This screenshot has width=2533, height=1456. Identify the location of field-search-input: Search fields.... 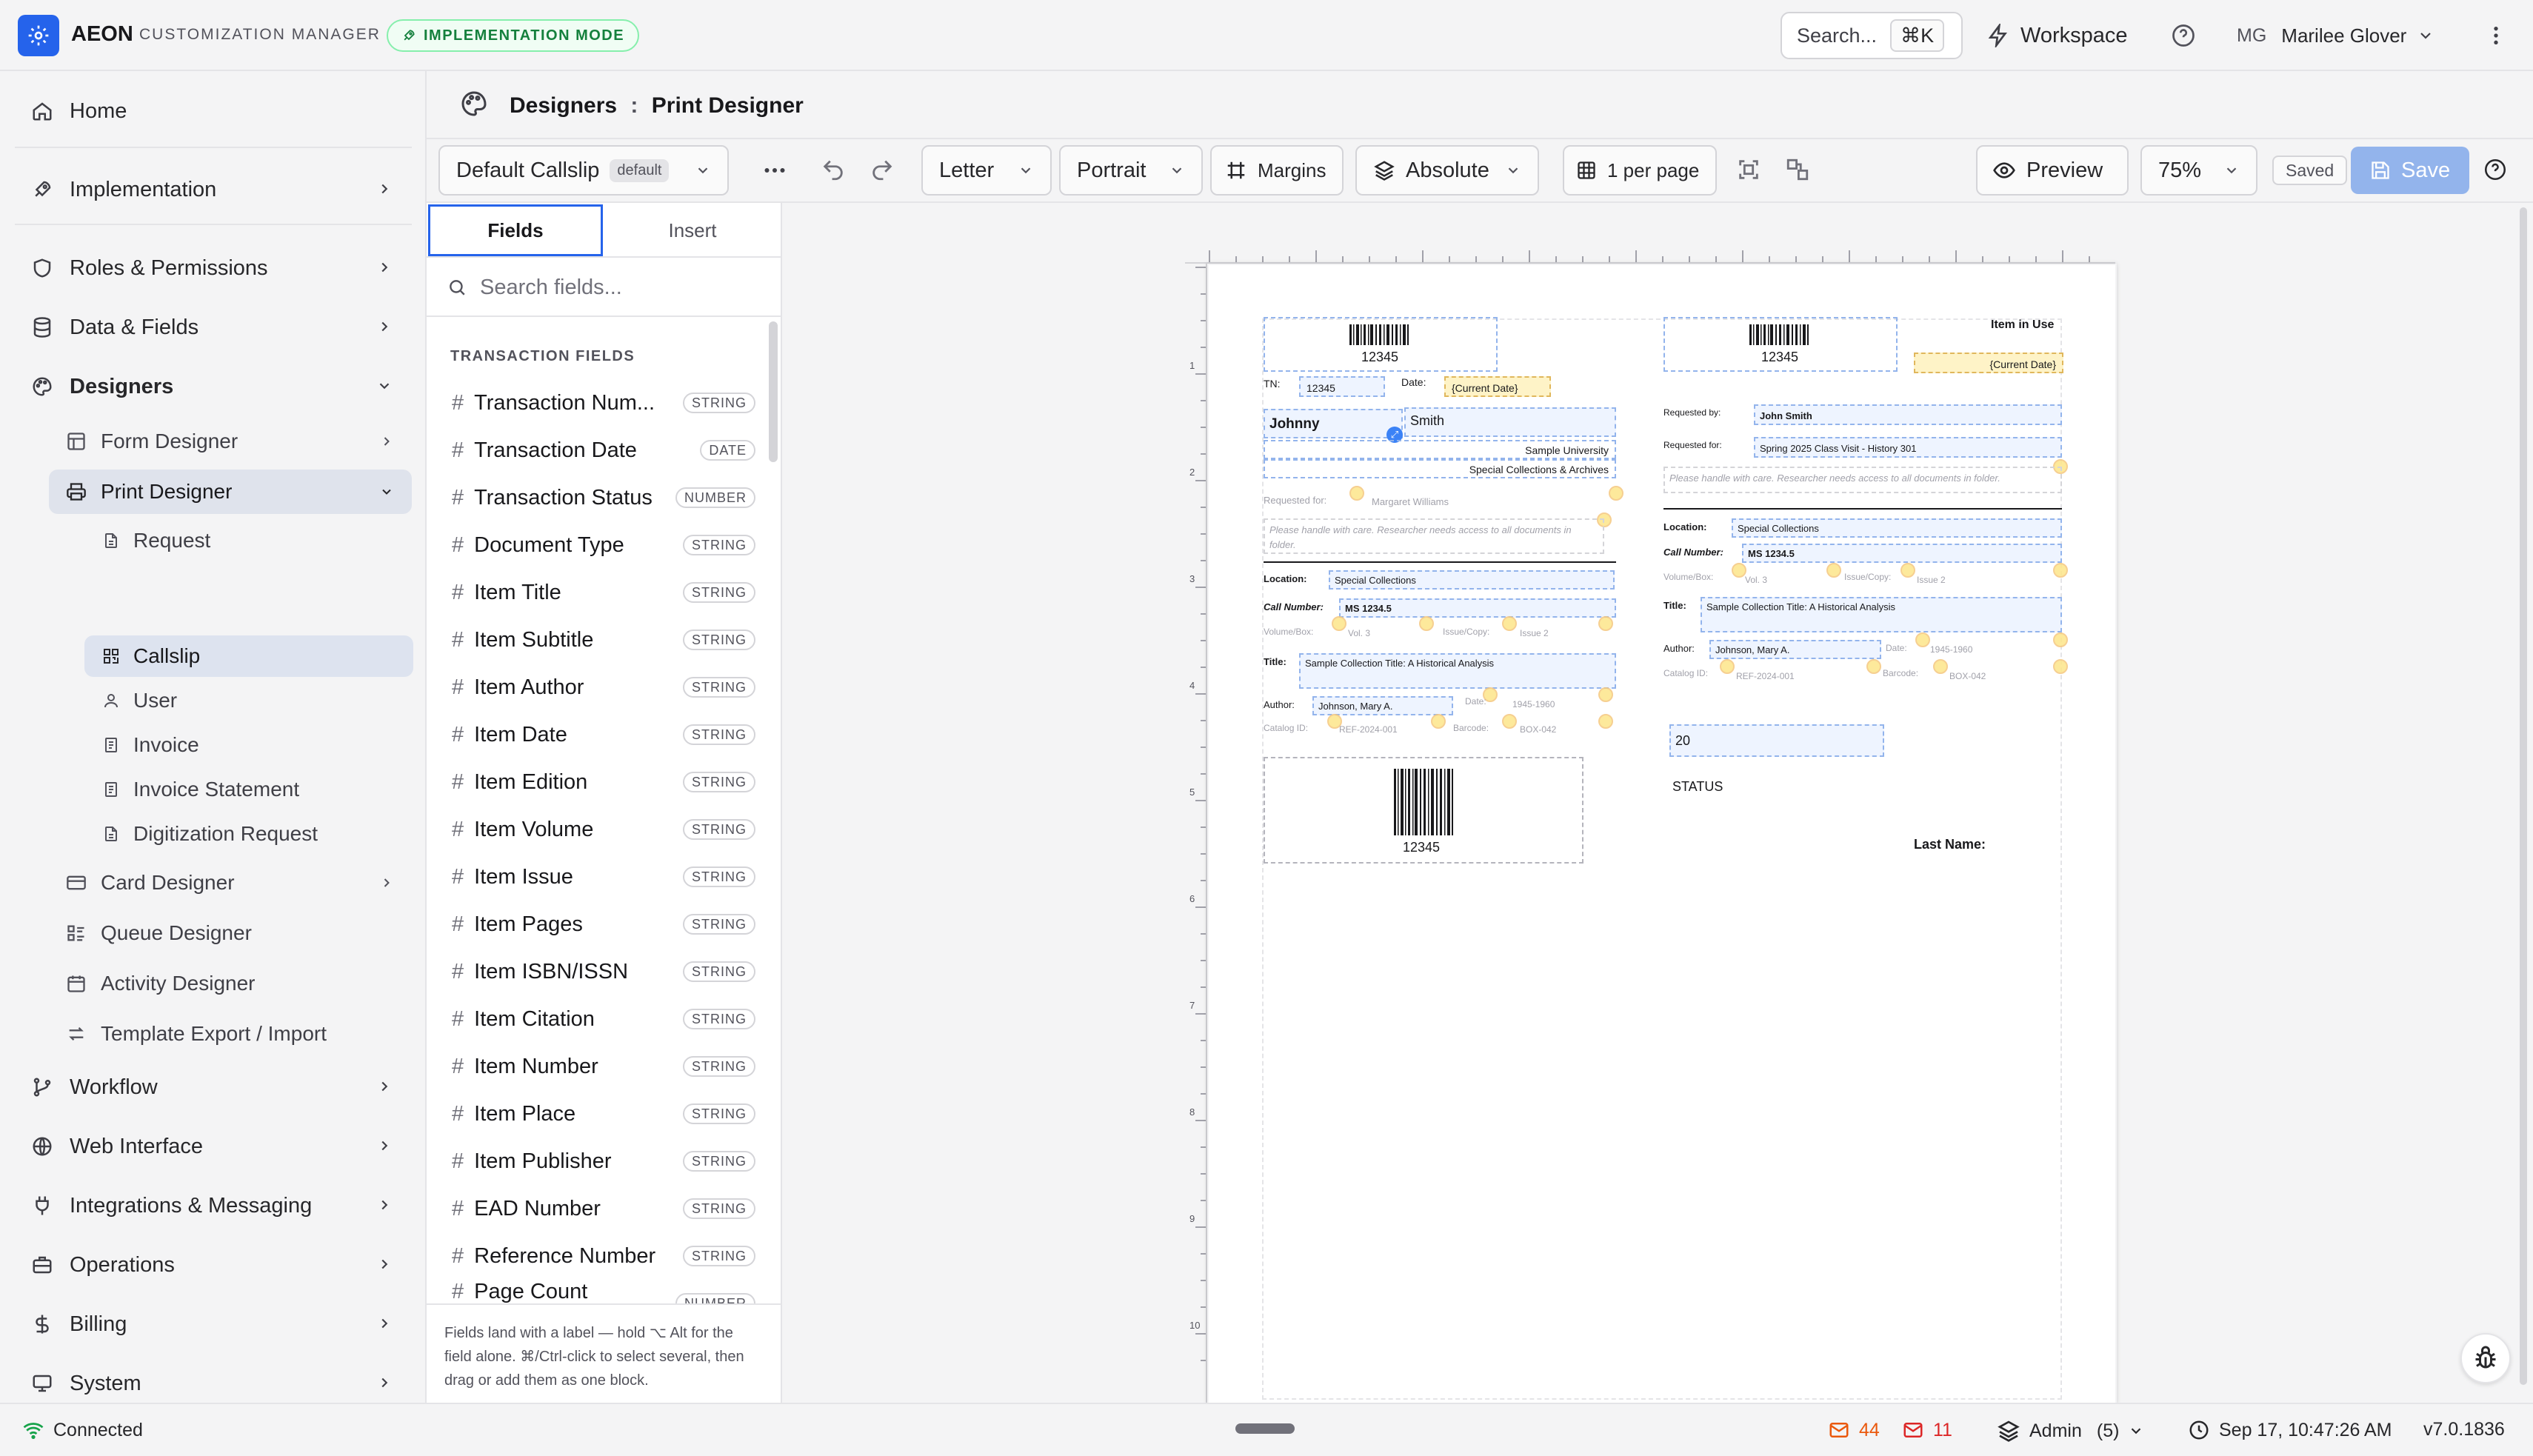
(604, 288).